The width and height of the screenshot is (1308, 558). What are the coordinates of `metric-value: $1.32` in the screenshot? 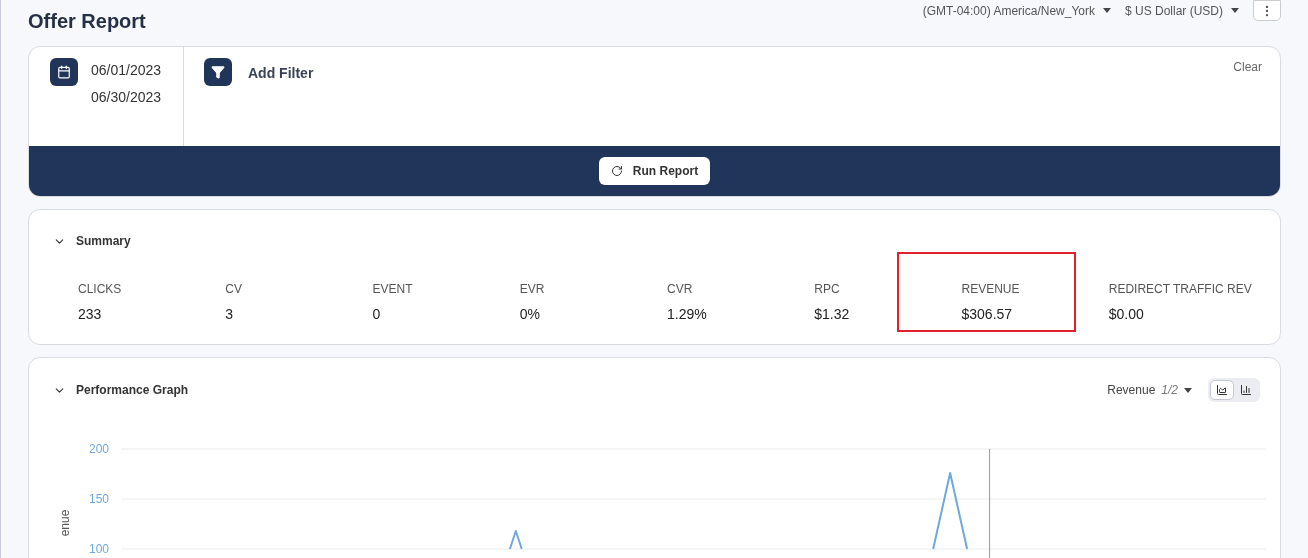 It's located at (832, 314).